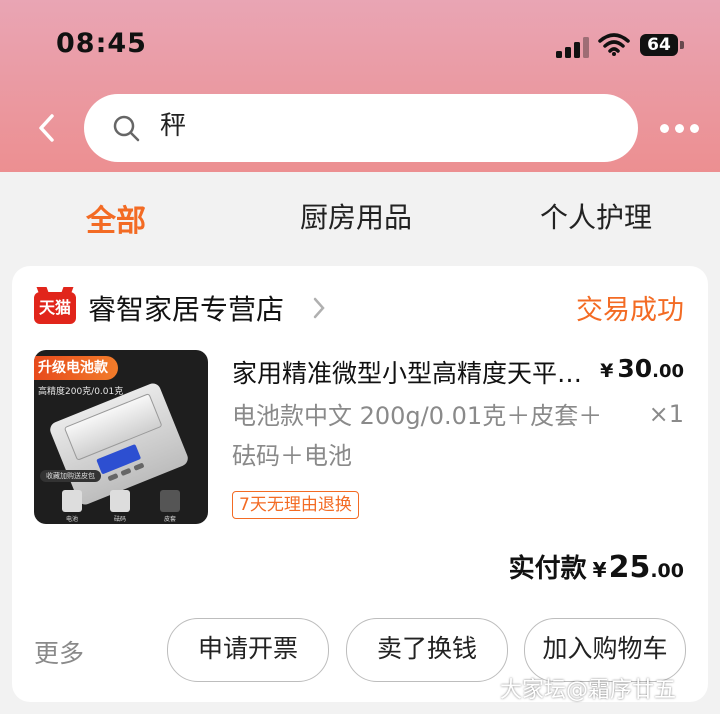 The width and height of the screenshot is (720, 714). I want to click on image-icon-label: 皮套, so click(170, 519).